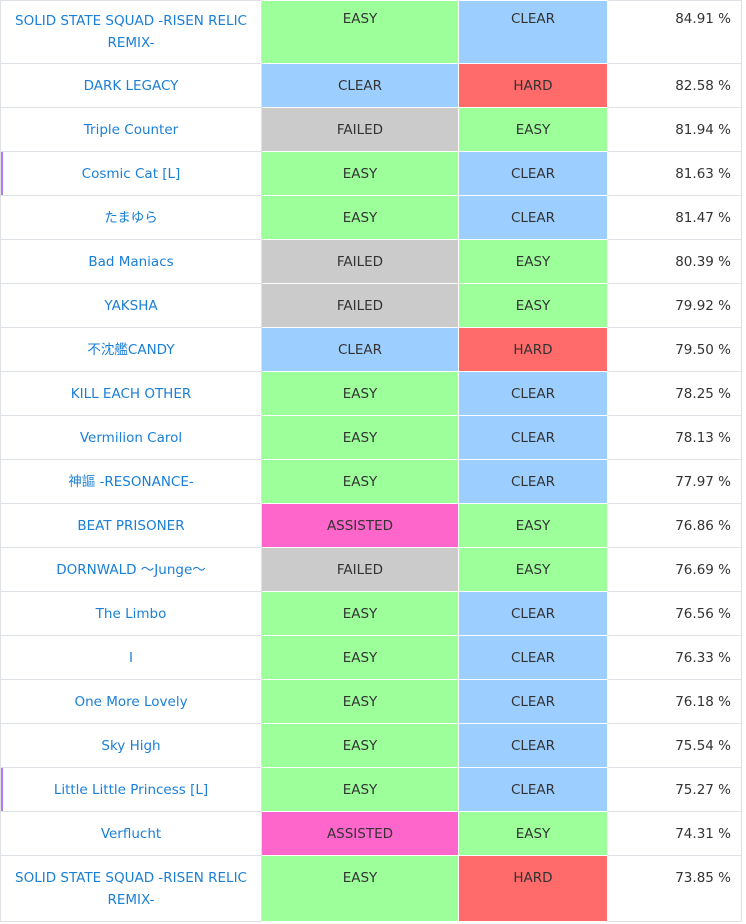 Image resolution: width=746 pixels, height=924 pixels. What do you see at coordinates (674, 393) in the screenshot?
I see `score-percent: 78.25 %` at bounding box center [674, 393].